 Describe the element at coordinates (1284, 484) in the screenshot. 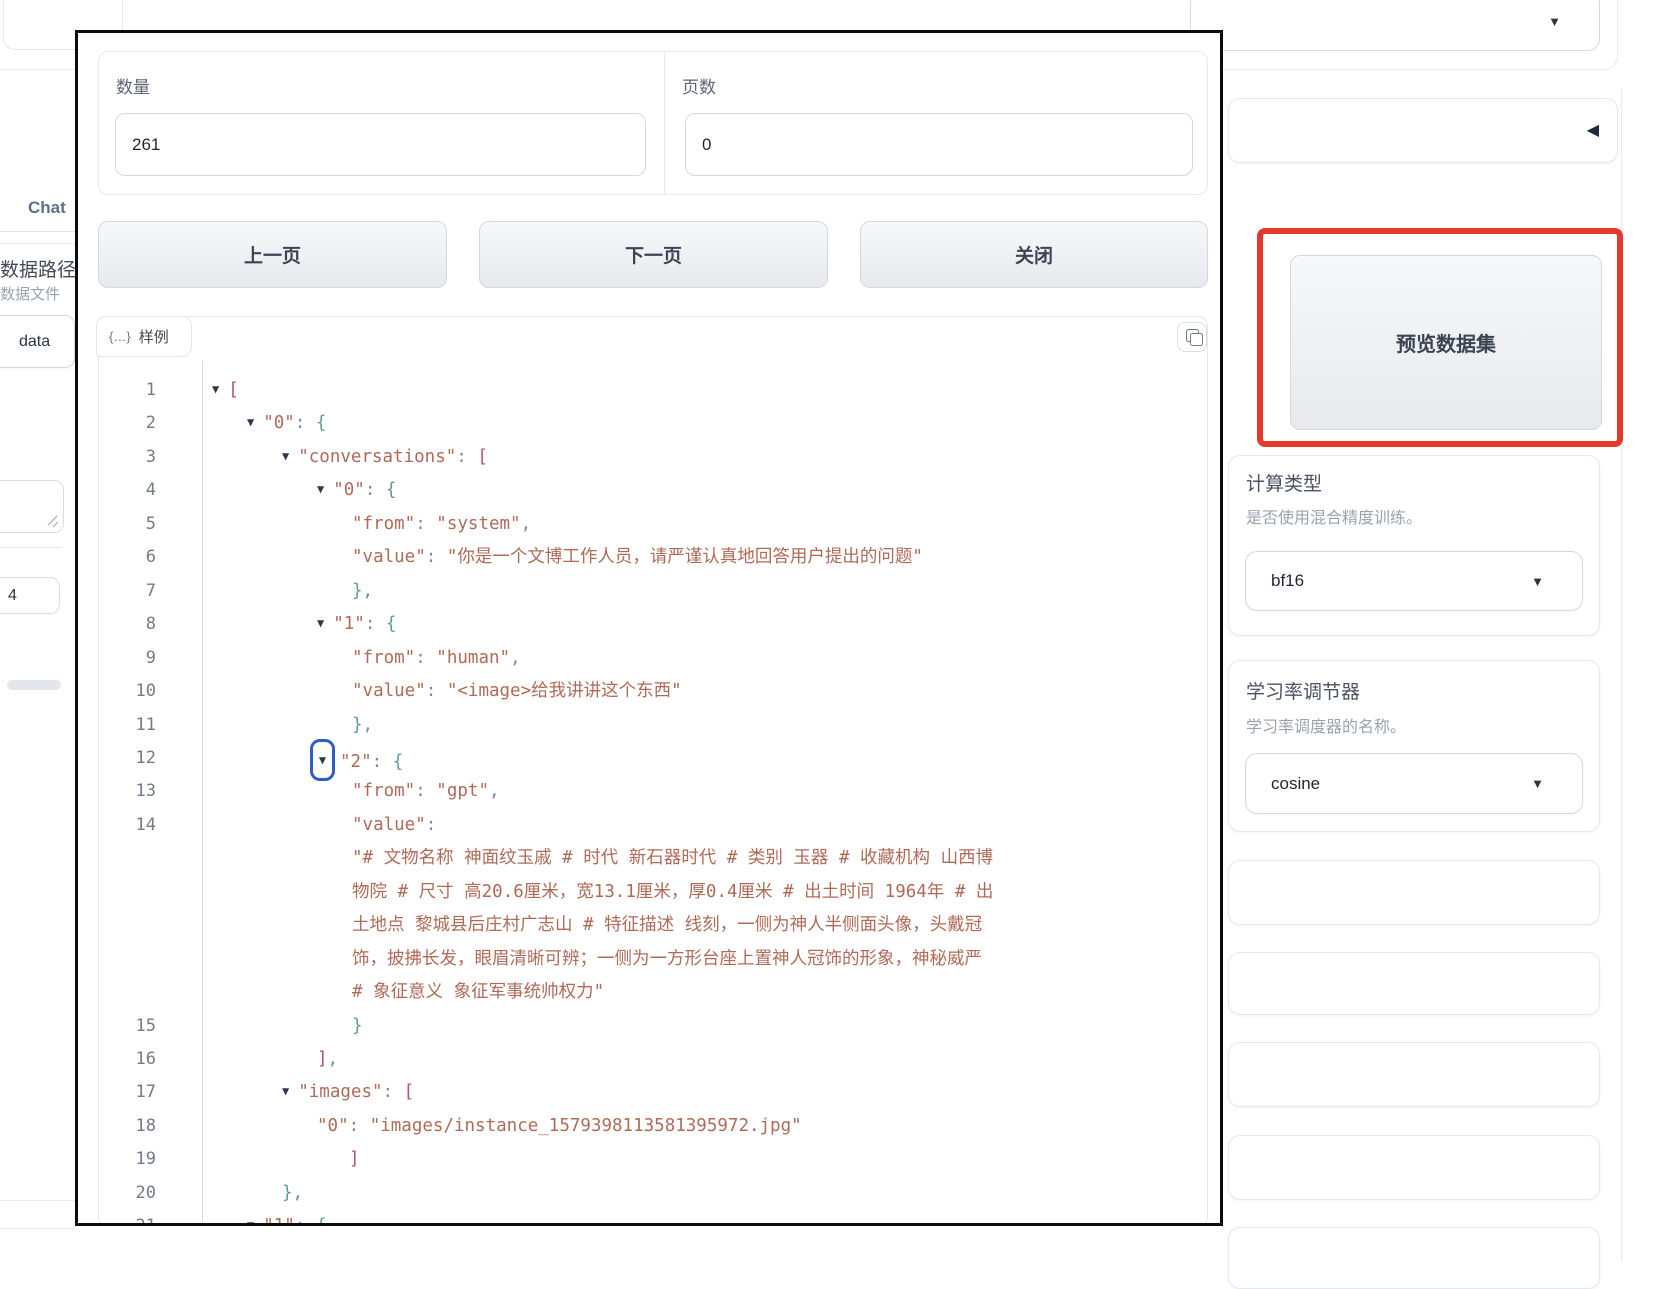

I see `compute-type-title: 计算类型` at that location.